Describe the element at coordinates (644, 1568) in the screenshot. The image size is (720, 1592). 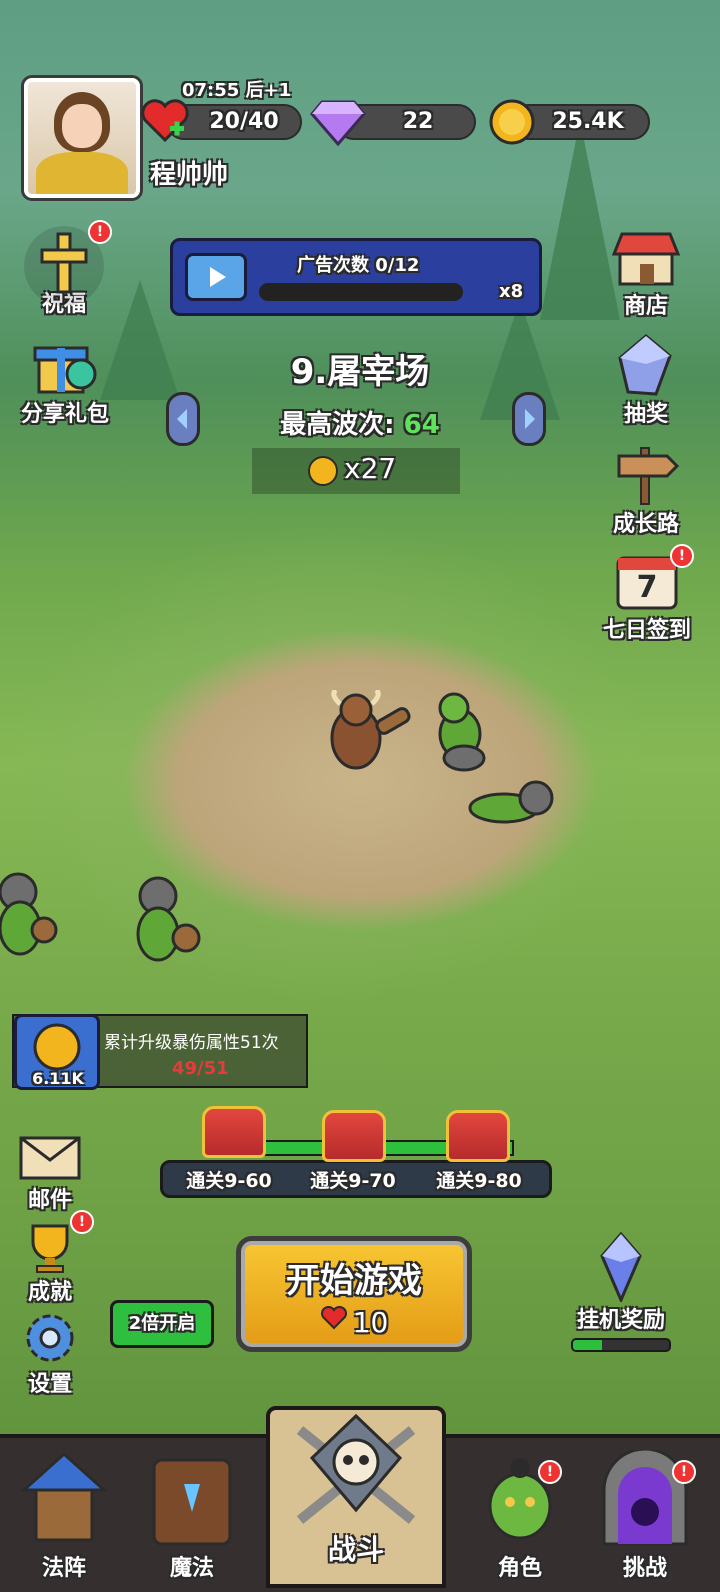
I see `tab-challenge-label: 挑战` at that location.